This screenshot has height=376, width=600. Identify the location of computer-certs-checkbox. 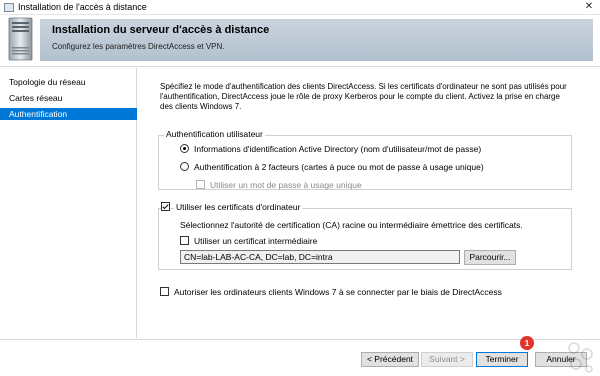
(165, 206).